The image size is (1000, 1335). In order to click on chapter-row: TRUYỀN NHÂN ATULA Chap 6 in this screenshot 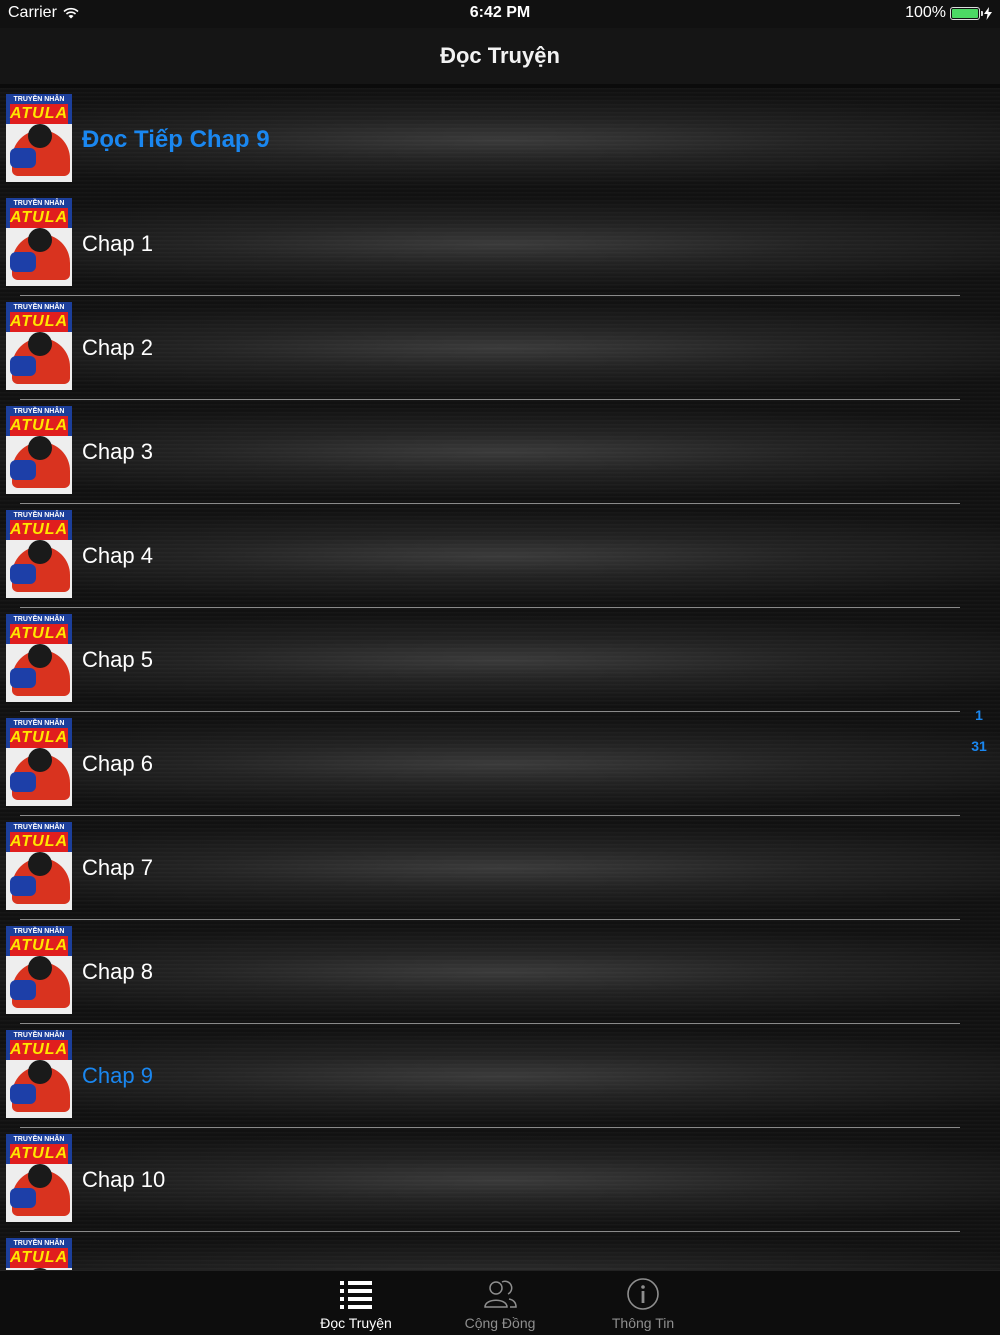, I will do `click(500, 764)`.